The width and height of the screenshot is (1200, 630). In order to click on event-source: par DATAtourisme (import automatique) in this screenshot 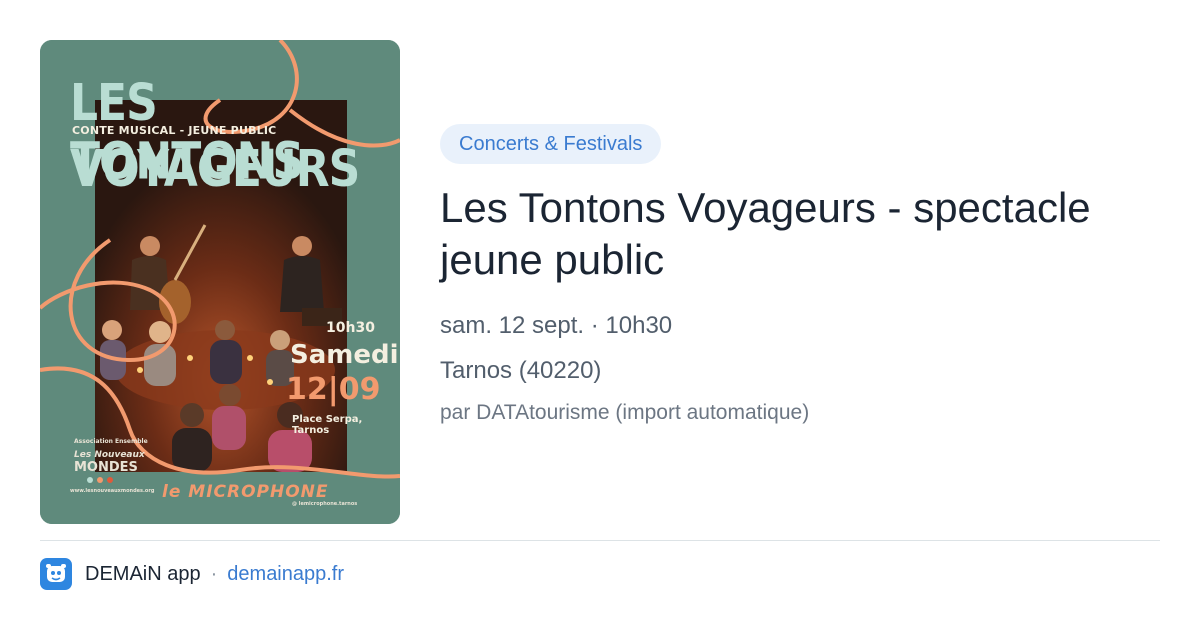, I will do `click(625, 412)`.